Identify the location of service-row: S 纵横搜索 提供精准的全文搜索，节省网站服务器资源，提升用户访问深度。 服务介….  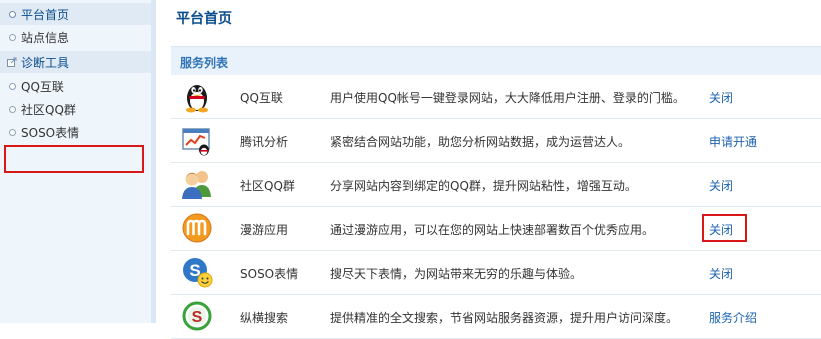
(496, 317).